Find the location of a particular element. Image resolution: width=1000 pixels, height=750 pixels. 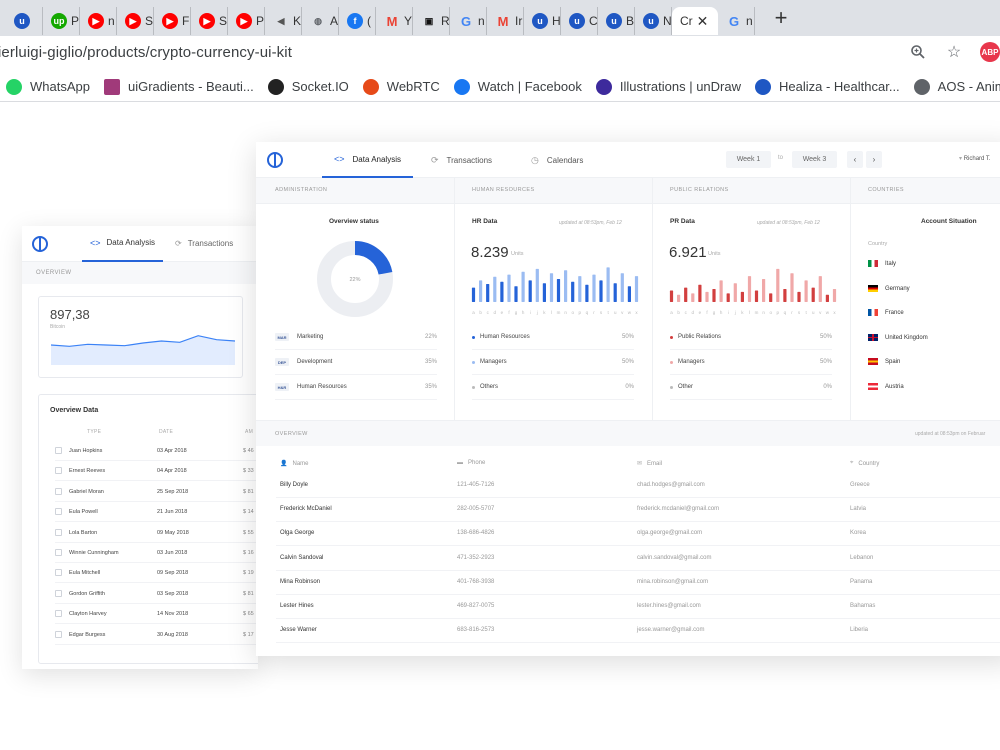

bar-h is located at coordinates (721, 291).